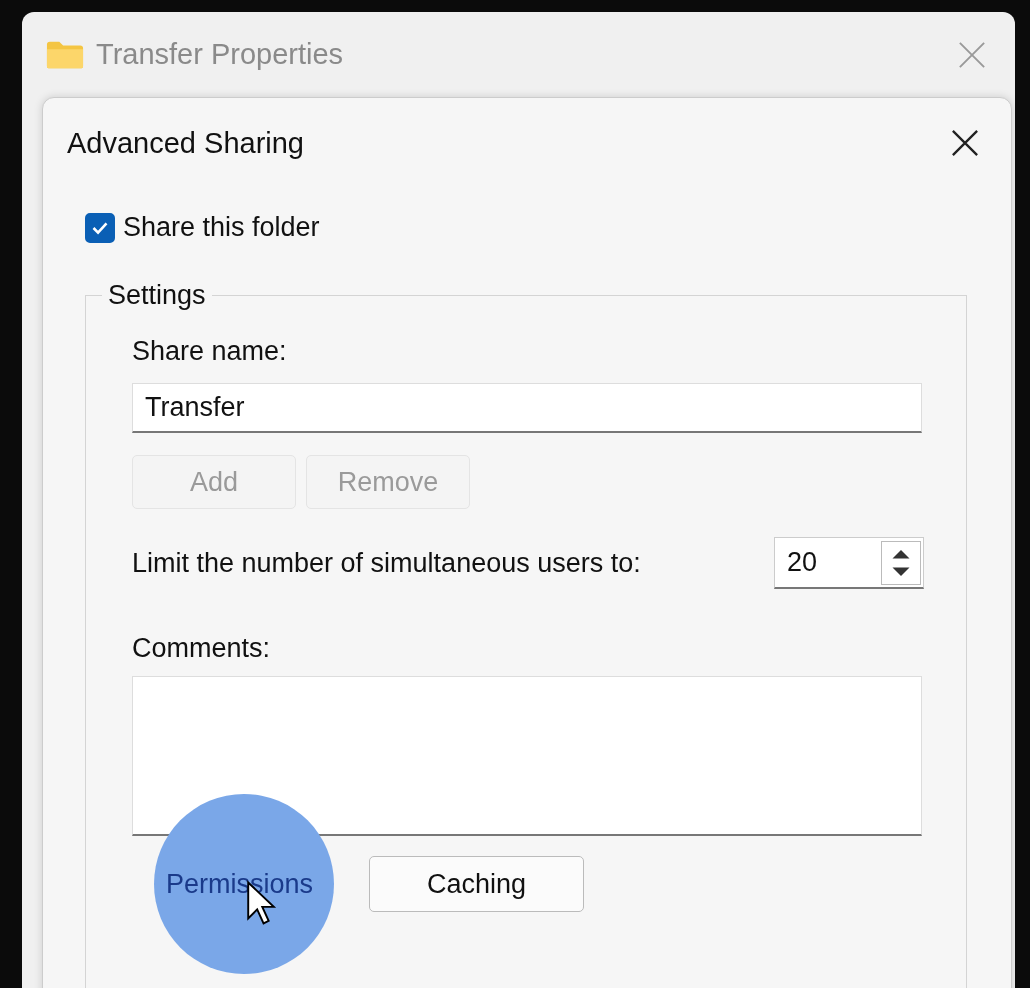  What do you see at coordinates (386, 563) in the screenshot?
I see `user-limit-label: Limit the number of simultaneous users to:` at bounding box center [386, 563].